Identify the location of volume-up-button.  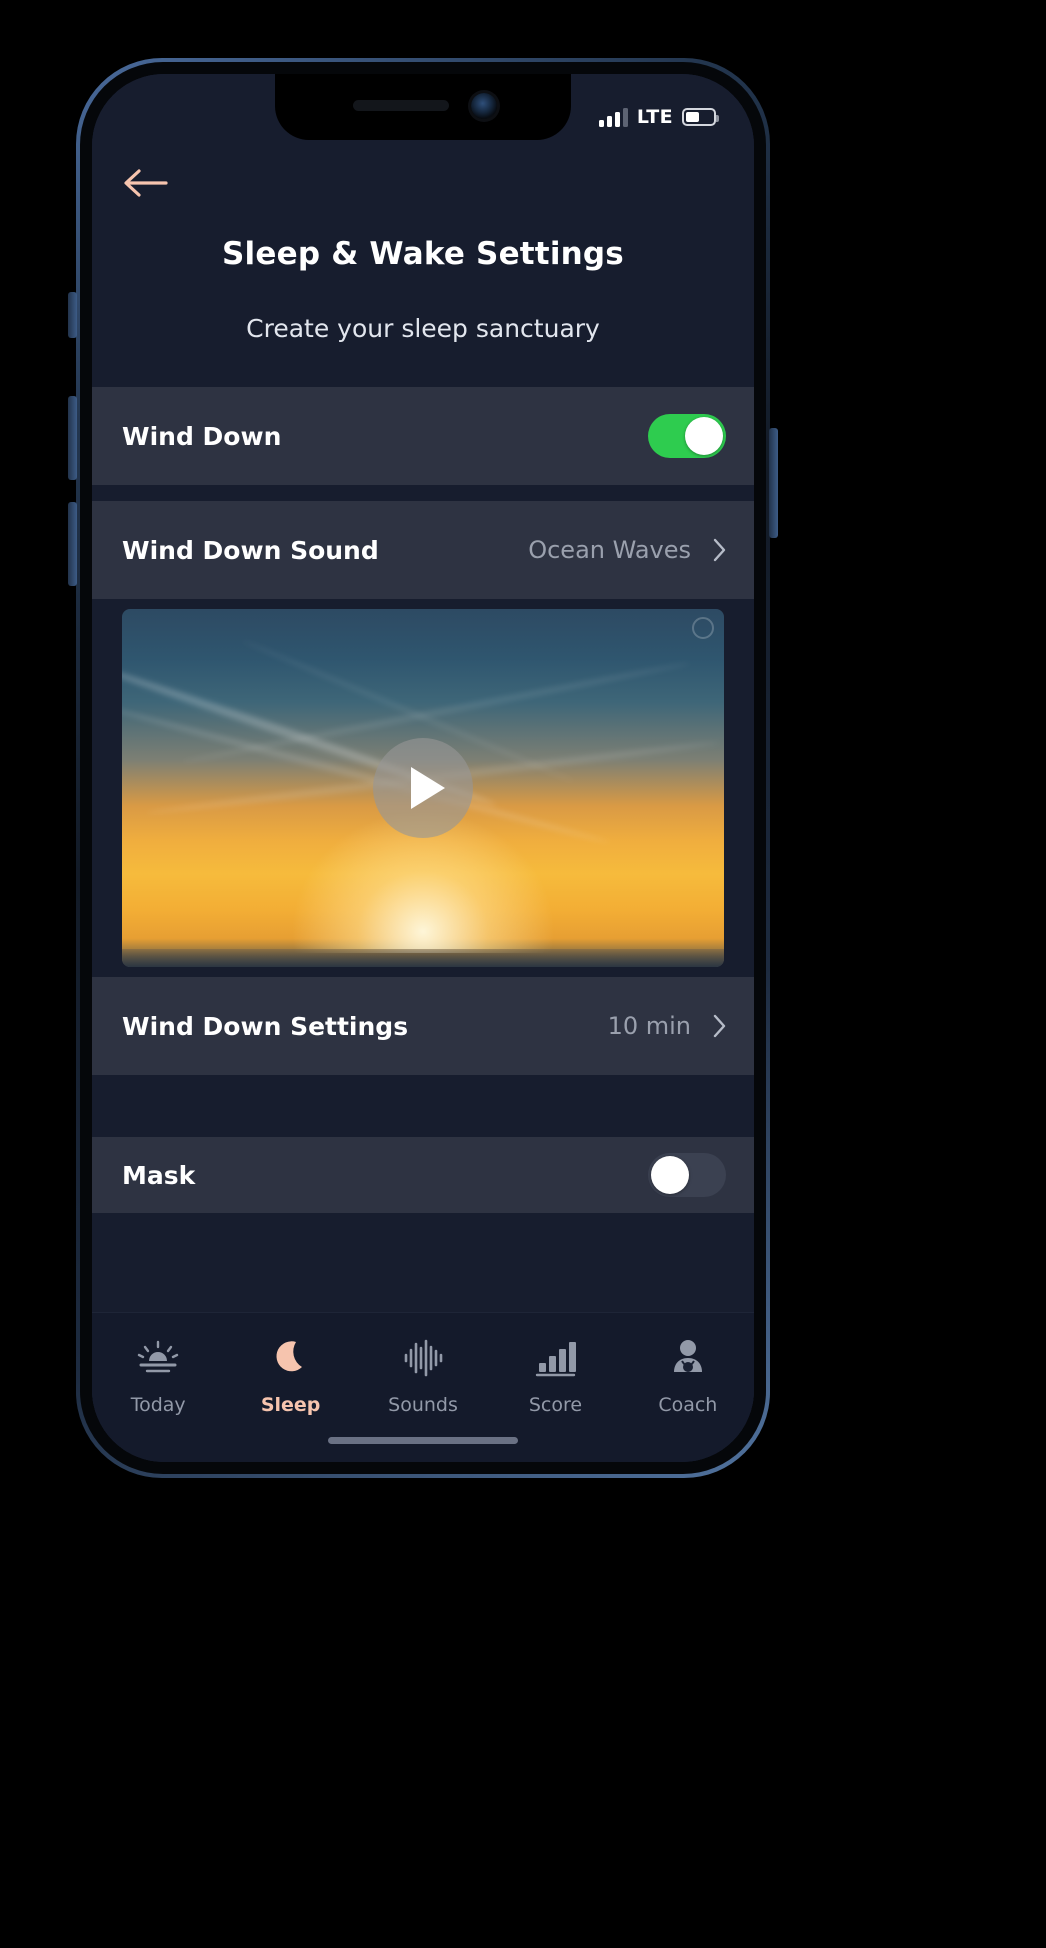
(72, 438).